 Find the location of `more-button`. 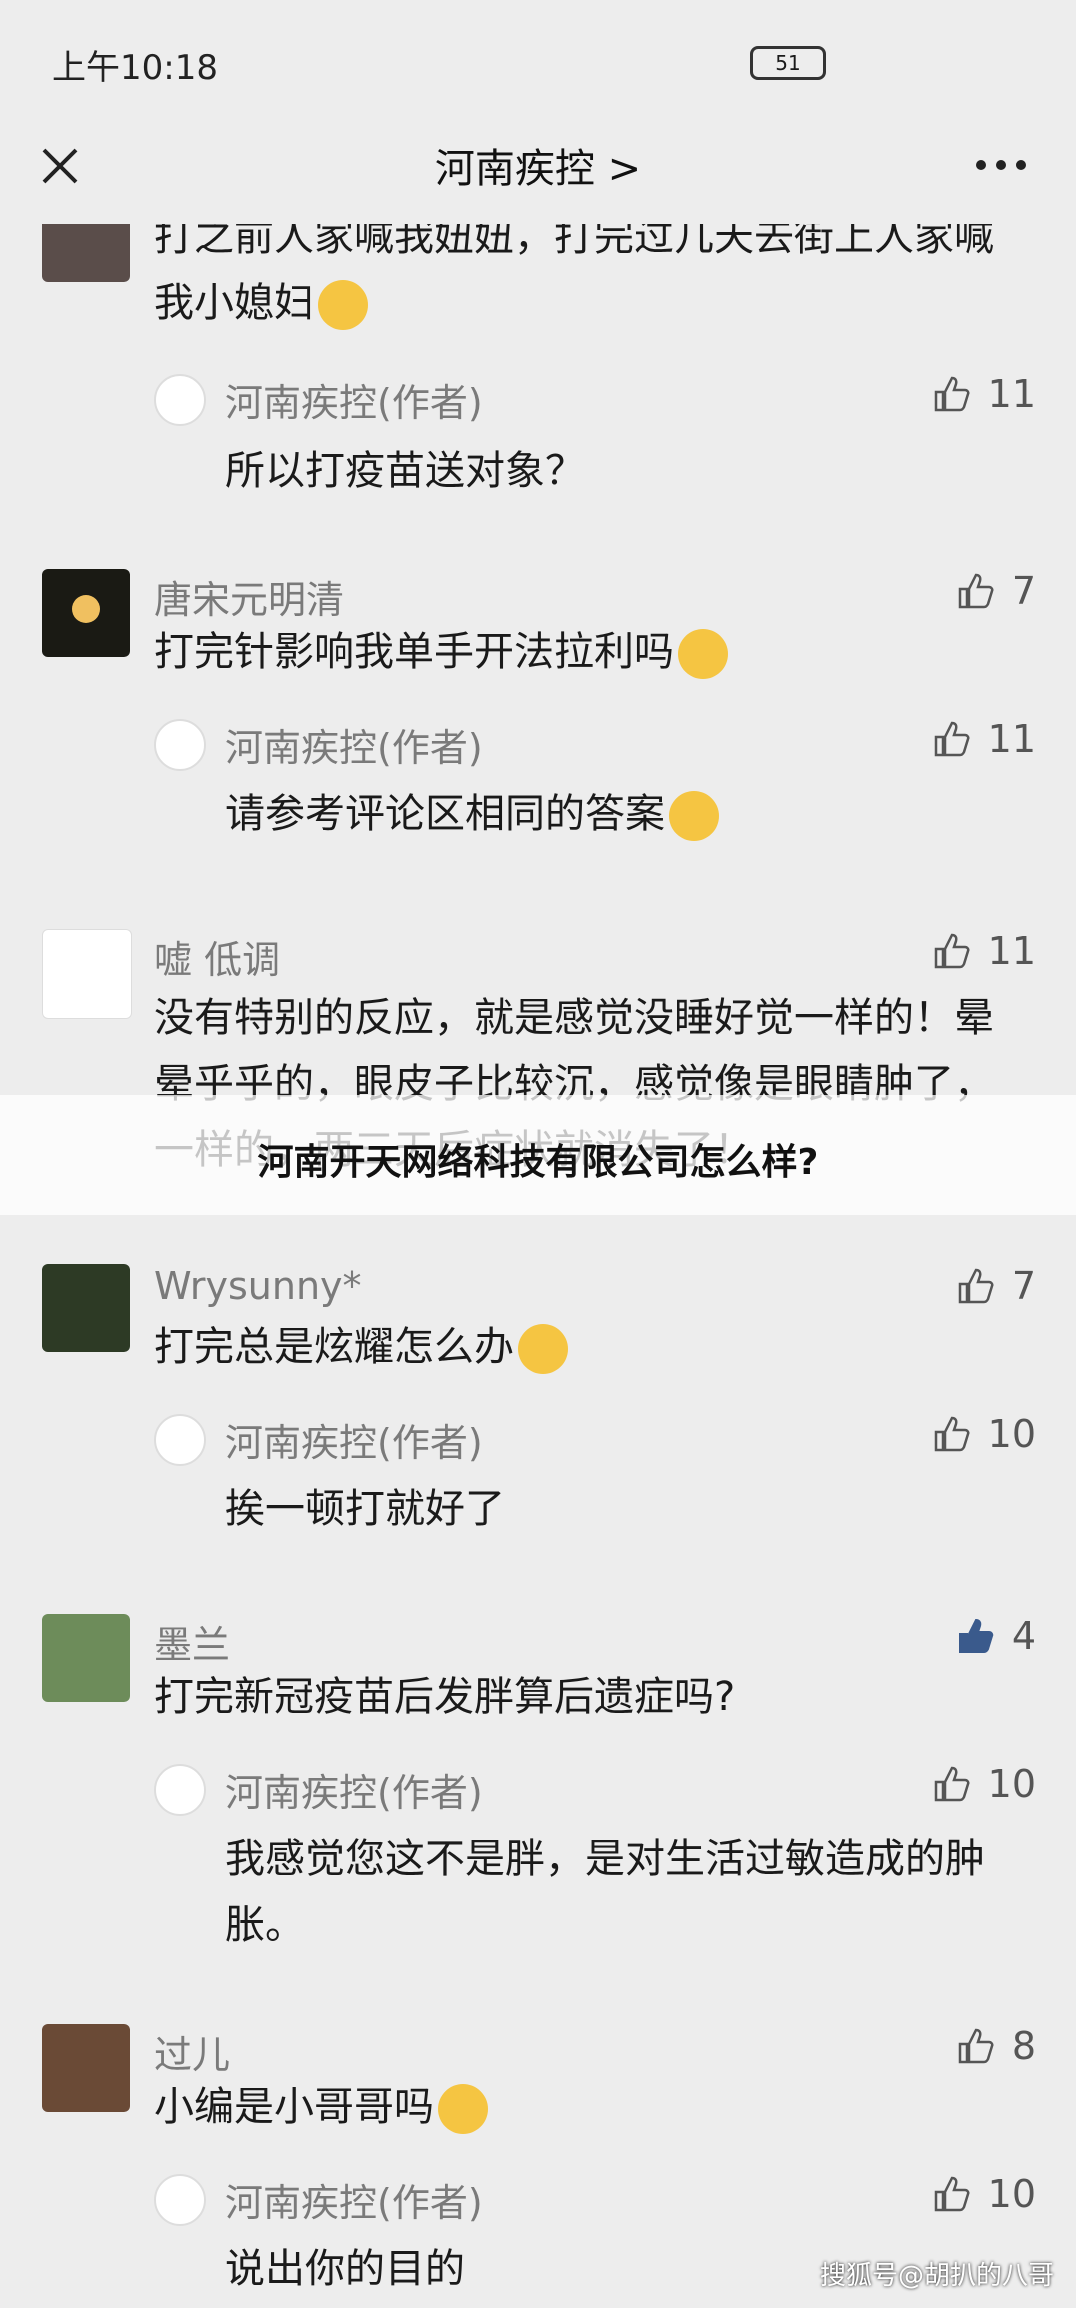

more-button is located at coordinates (1006, 165).